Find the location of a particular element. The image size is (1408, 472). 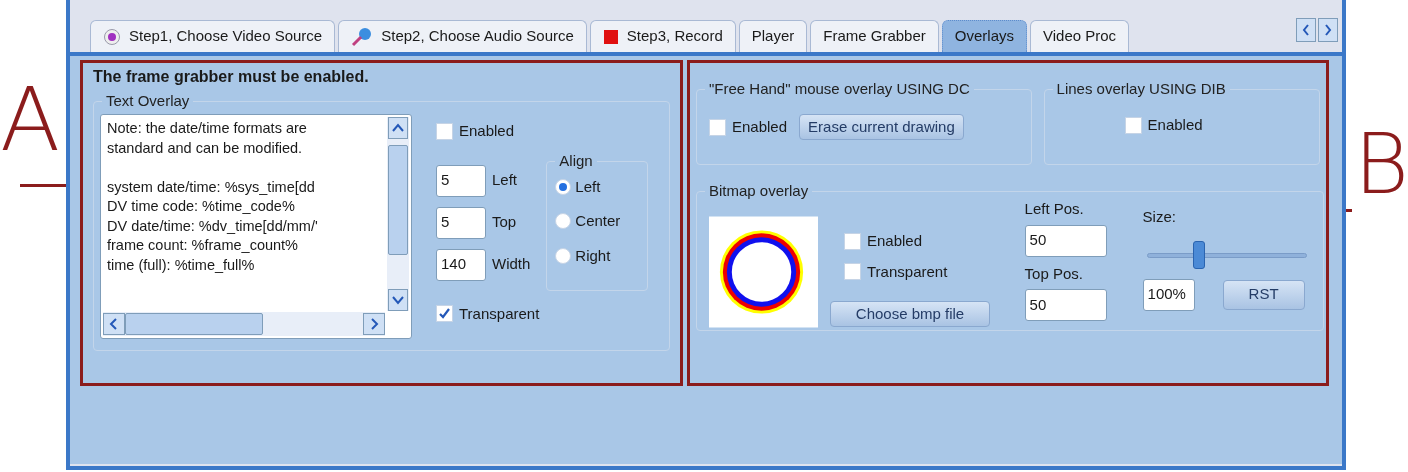

tab: Frame Grabber is located at coordinates (874, 36).